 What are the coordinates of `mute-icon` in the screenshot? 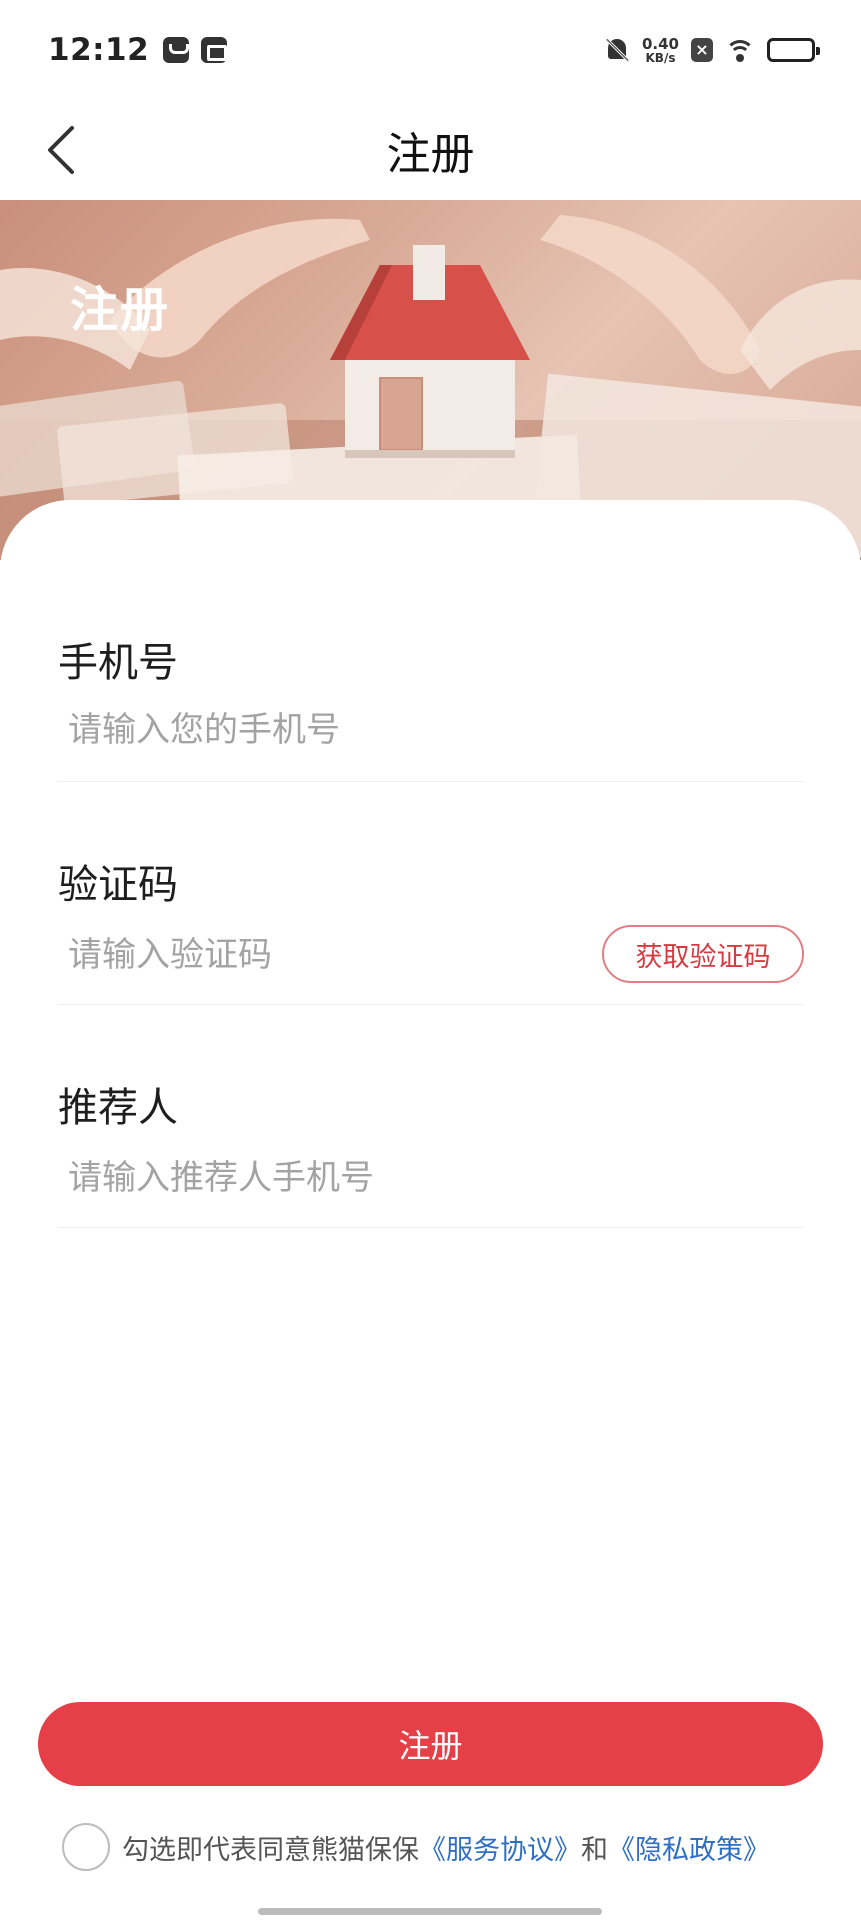 It's located at (617, 50).